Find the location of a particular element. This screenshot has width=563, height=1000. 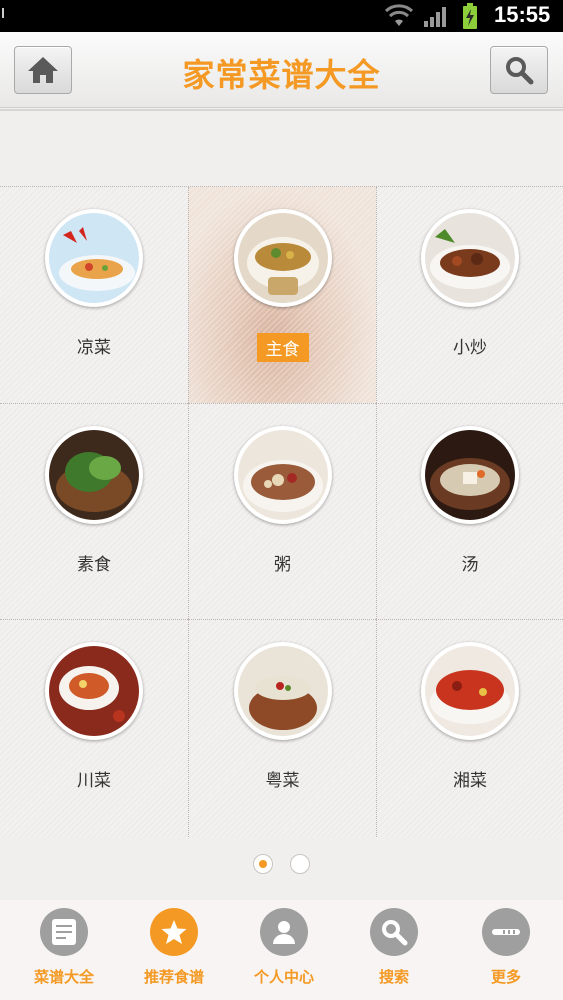

category-hunan: 湘菜 is located at coordinates (469, 728).